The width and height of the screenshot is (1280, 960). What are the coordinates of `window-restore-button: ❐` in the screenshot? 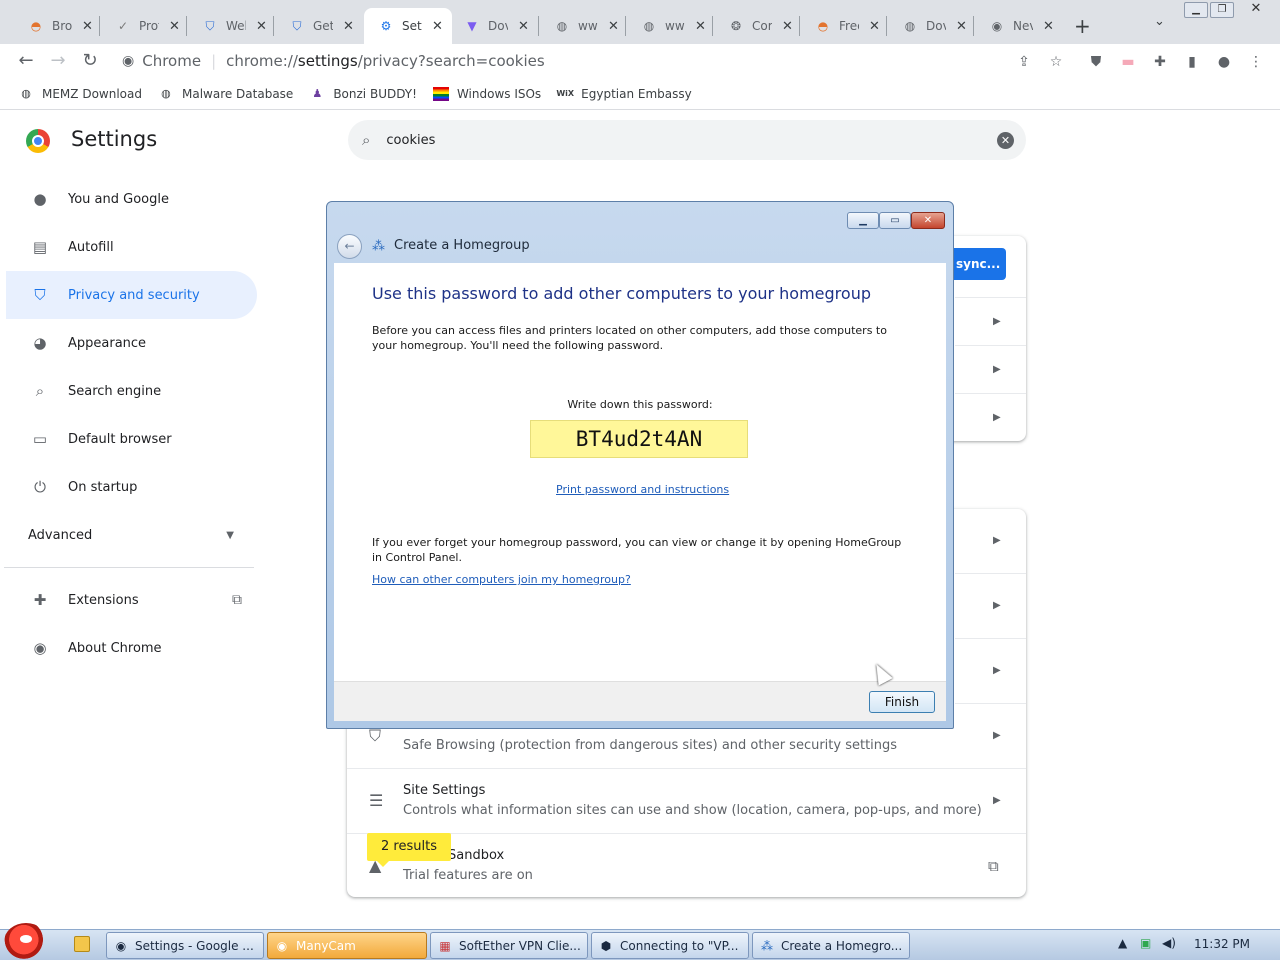 It's located at (1222, 10).